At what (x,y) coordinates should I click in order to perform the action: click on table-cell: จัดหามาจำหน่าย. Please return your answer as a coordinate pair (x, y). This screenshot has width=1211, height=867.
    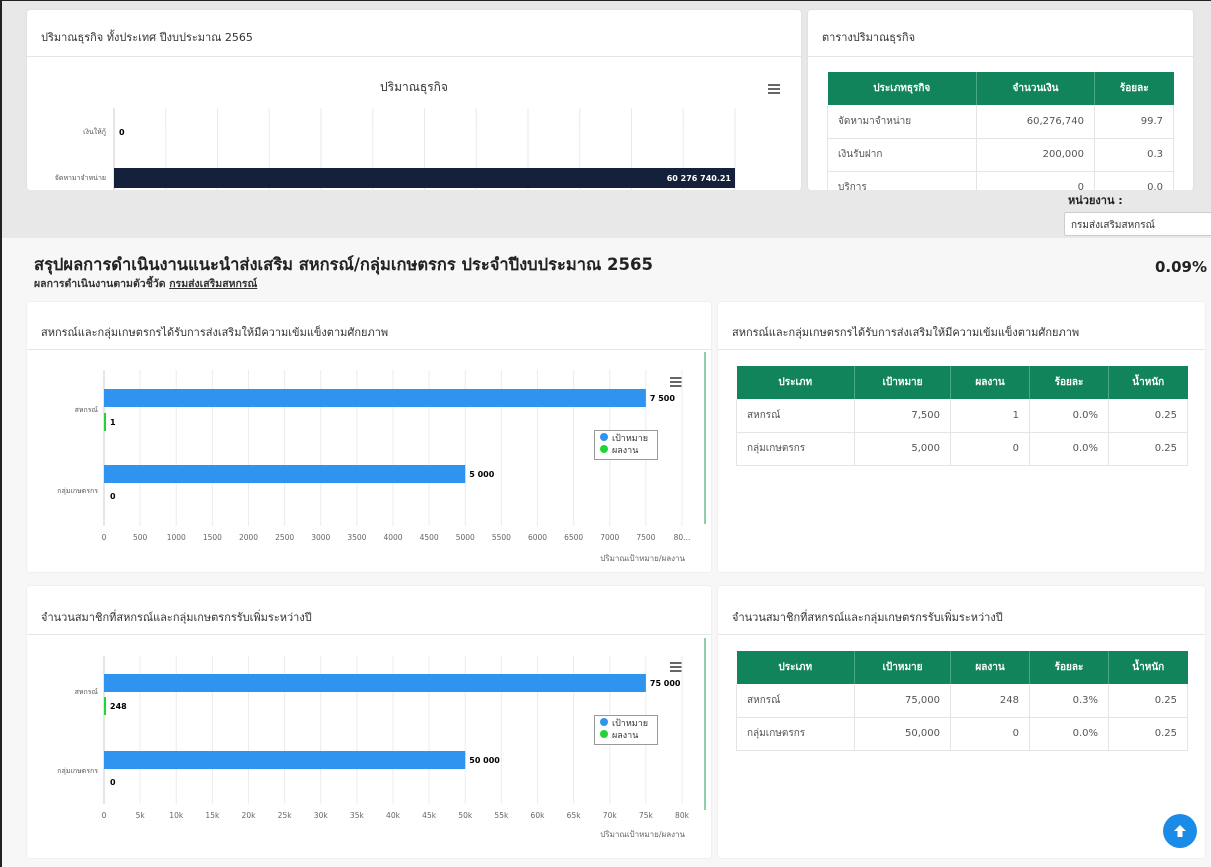
    Looking at the image, I should click on (902, 122).